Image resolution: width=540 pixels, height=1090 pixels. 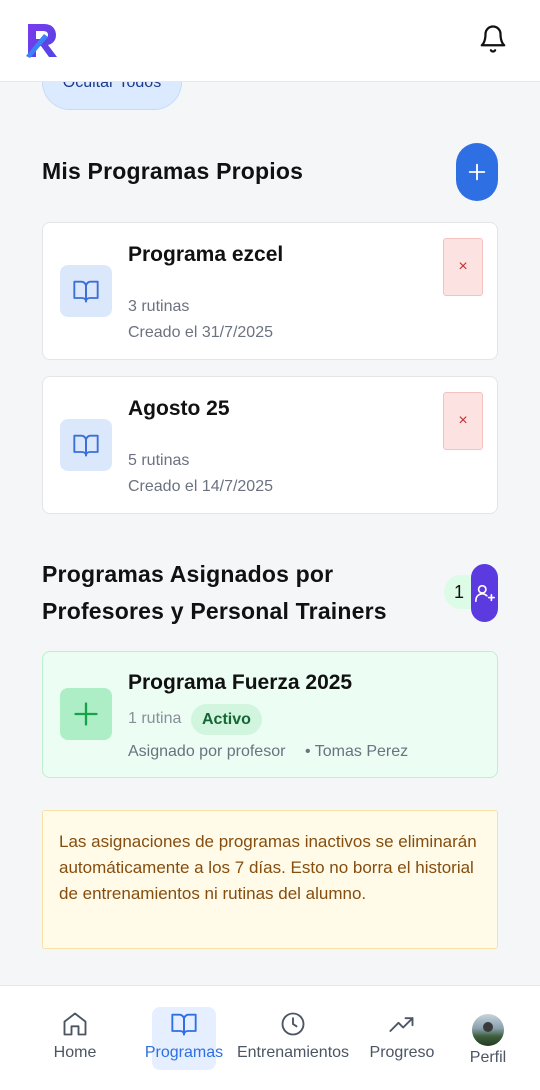 What do you see at coordinates (207, 751) in the screenshot?
I see `assigned-by: Asignado por profesor` at bounding box center [207, 751].